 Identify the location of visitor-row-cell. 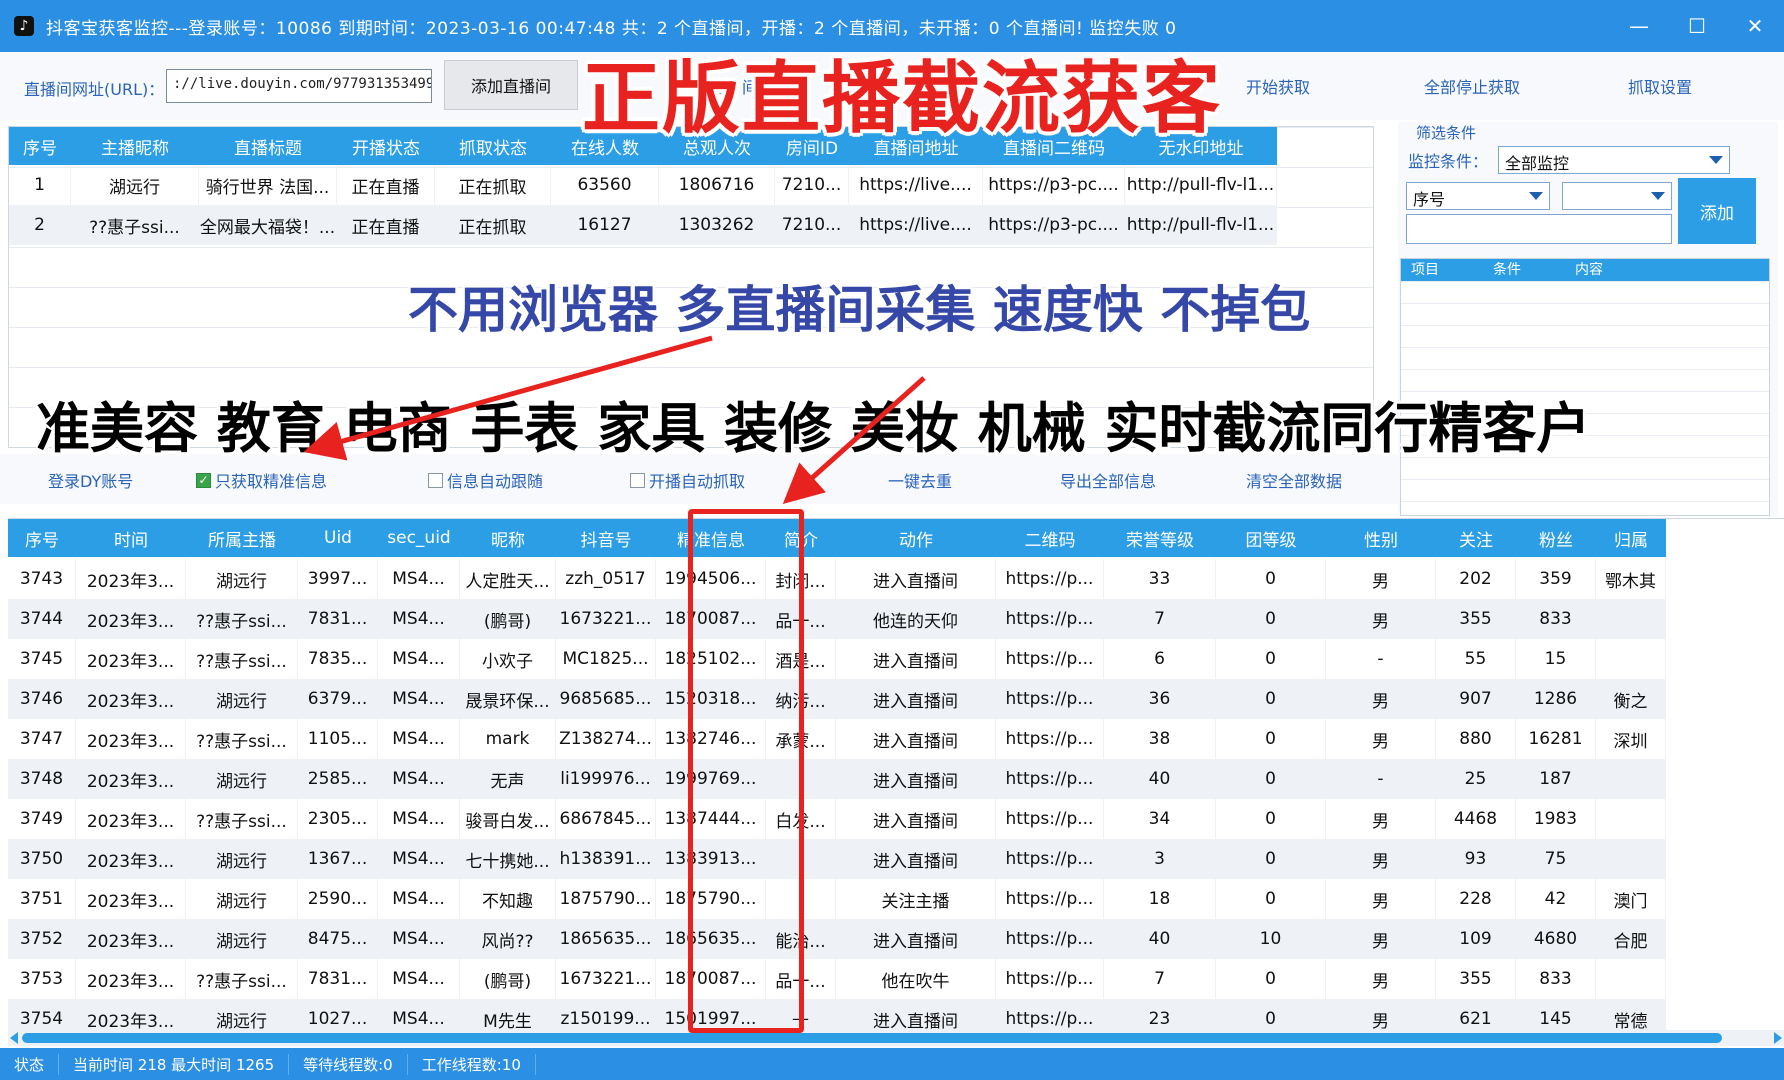
(1631, 819).